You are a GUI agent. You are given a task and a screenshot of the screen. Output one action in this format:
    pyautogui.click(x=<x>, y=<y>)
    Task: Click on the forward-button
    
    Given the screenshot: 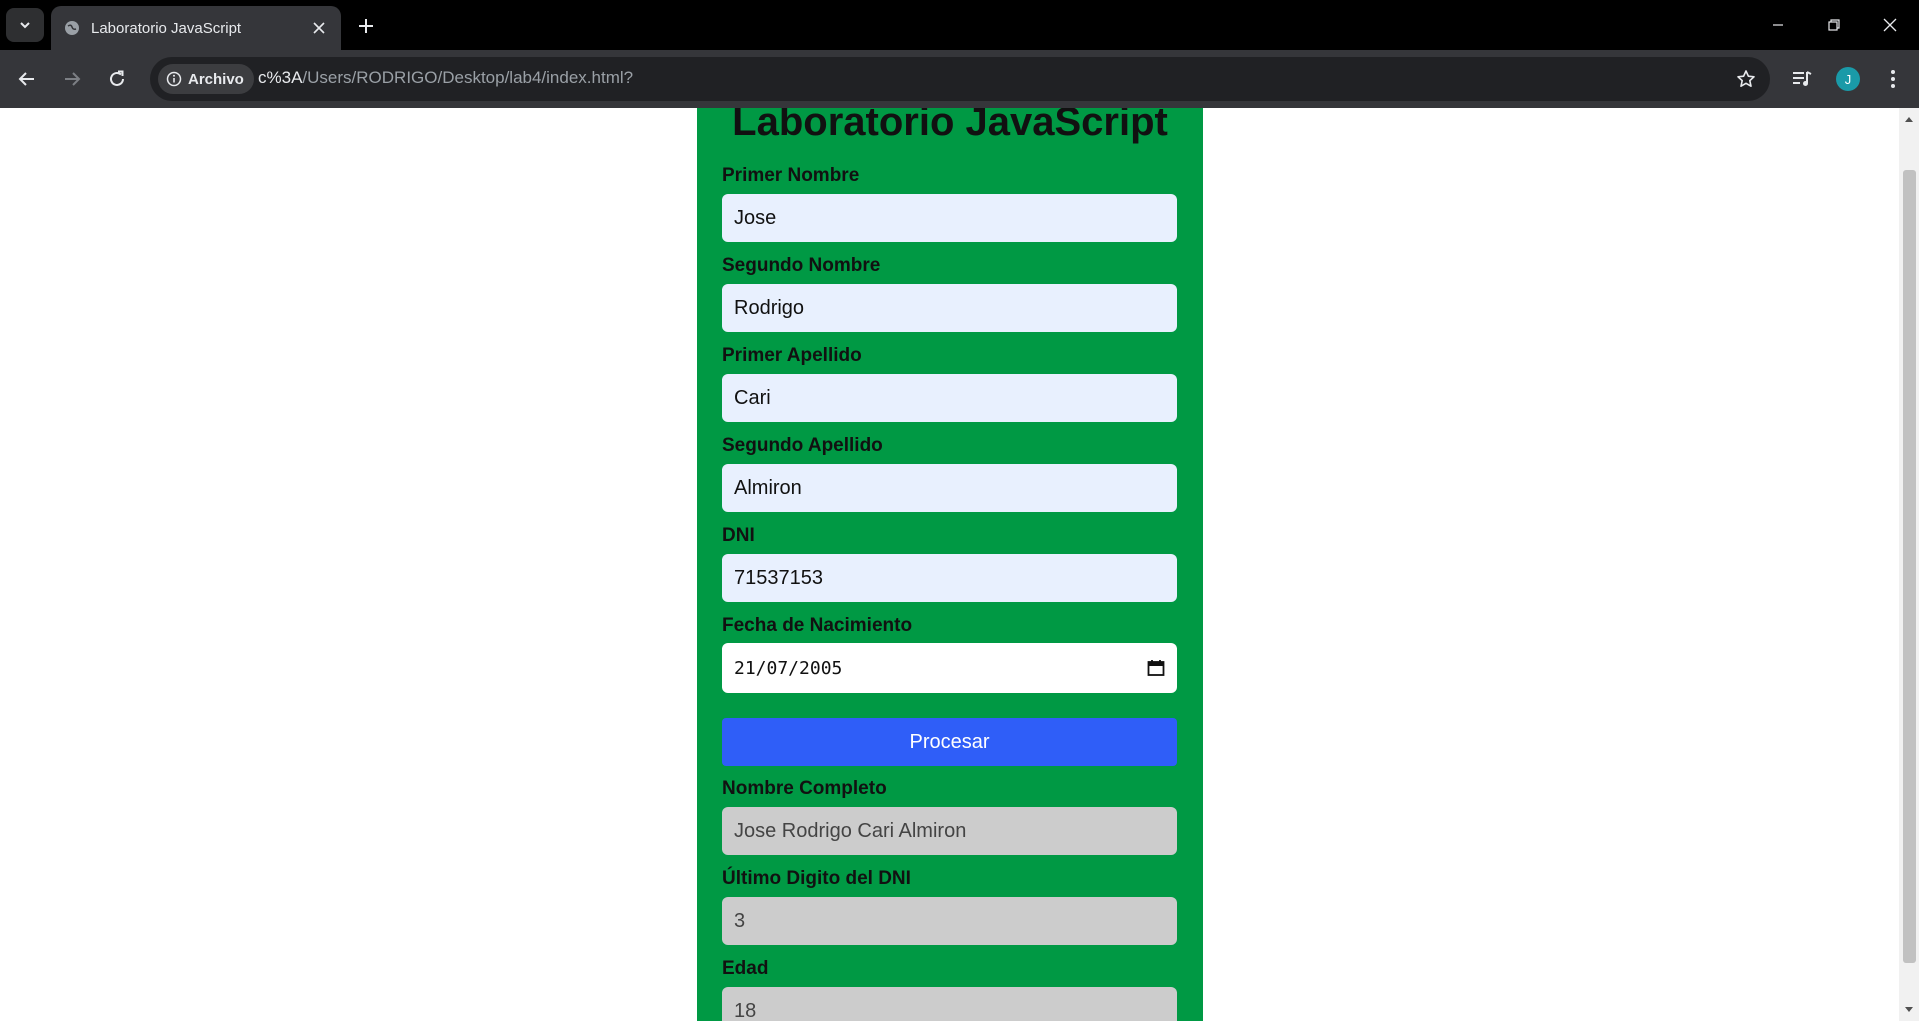 What is the action you would take?
    pyautogui.click(x=72, y=79)
    